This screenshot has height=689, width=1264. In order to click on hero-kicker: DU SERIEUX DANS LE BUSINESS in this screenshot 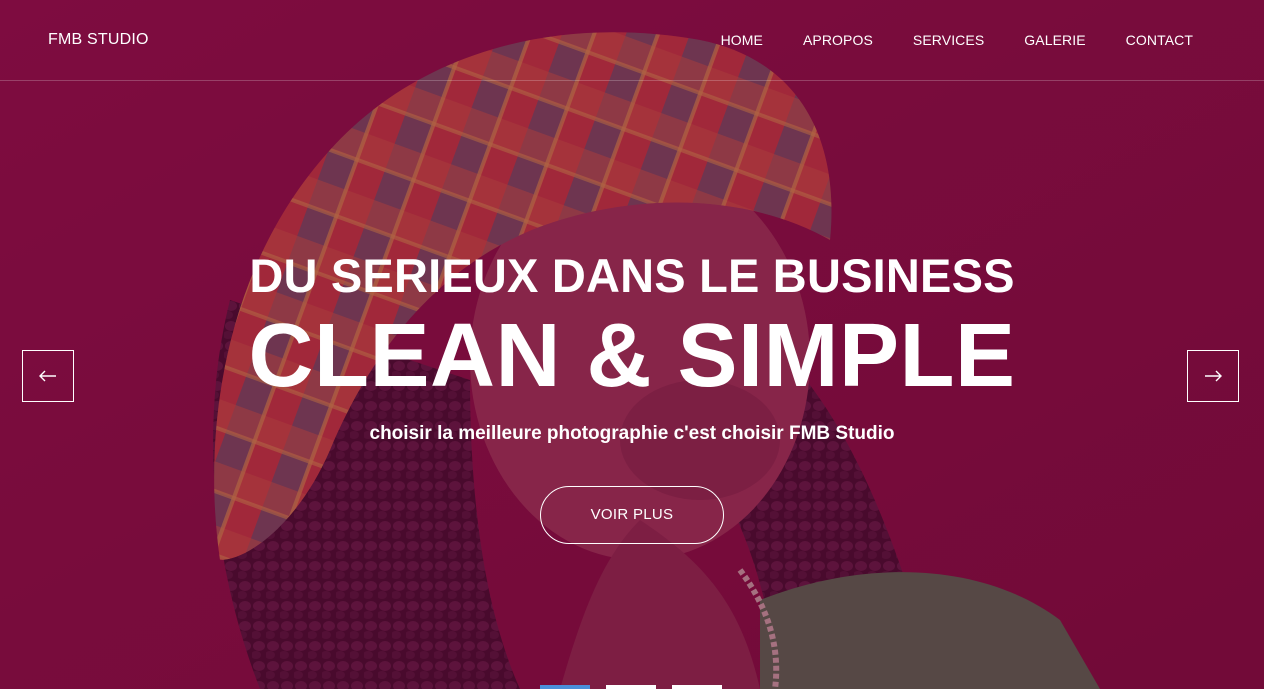, I will do `click(632, 275)`.